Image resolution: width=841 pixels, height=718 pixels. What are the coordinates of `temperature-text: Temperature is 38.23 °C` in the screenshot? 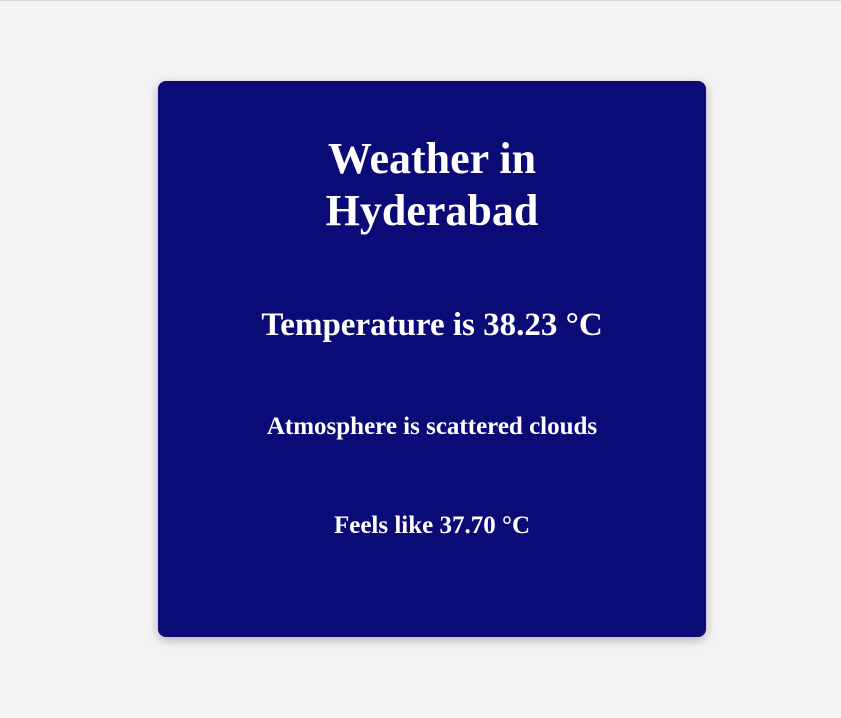 It's located at (432, 325).